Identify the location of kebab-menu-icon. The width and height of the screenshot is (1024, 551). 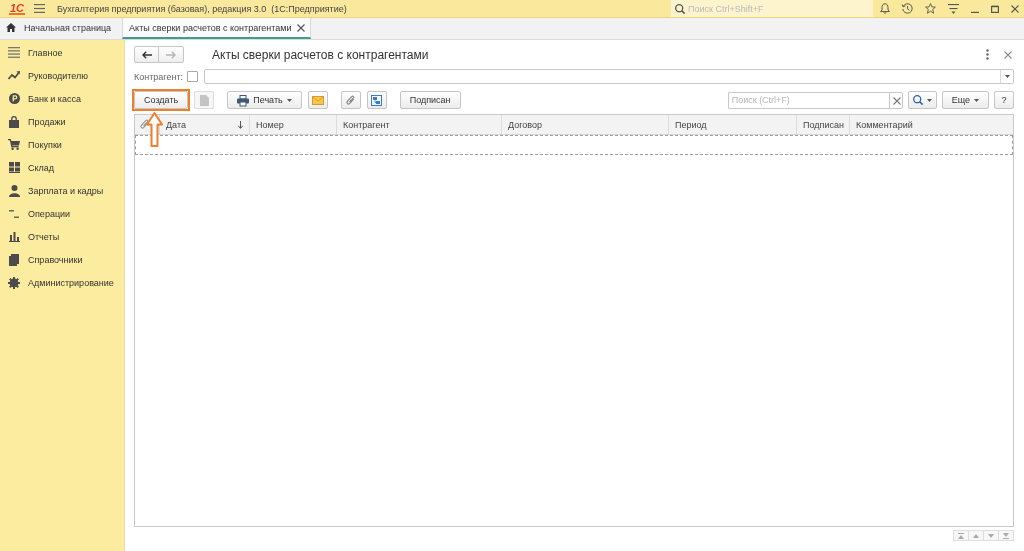
(987, 54).